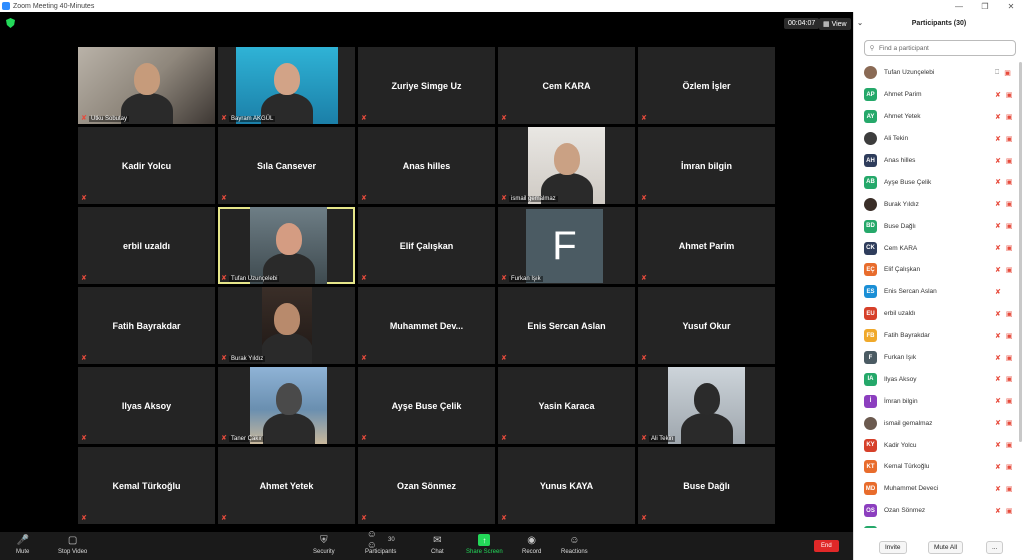 The height and width of the screenshot is (560, 1024). What do you see at coordinates (939, 73) in the screenshot?
I see `participant-row: Tufan Uzunçelebi ⎕ ▣` at bounding box center [939, 73].